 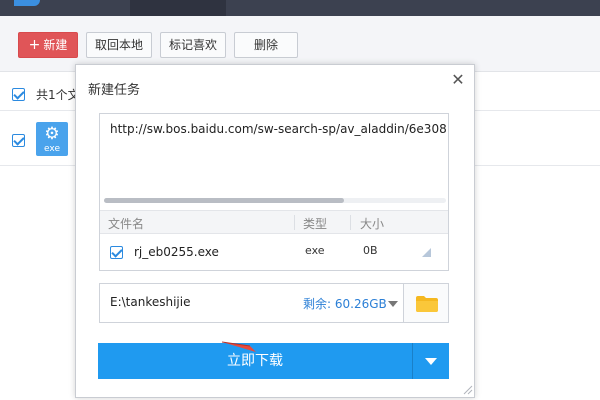 What do you see at coordinates (58, 95) in the screenshot?
I see `file-count-text: 共1个文` at bounding box center [58, 95].